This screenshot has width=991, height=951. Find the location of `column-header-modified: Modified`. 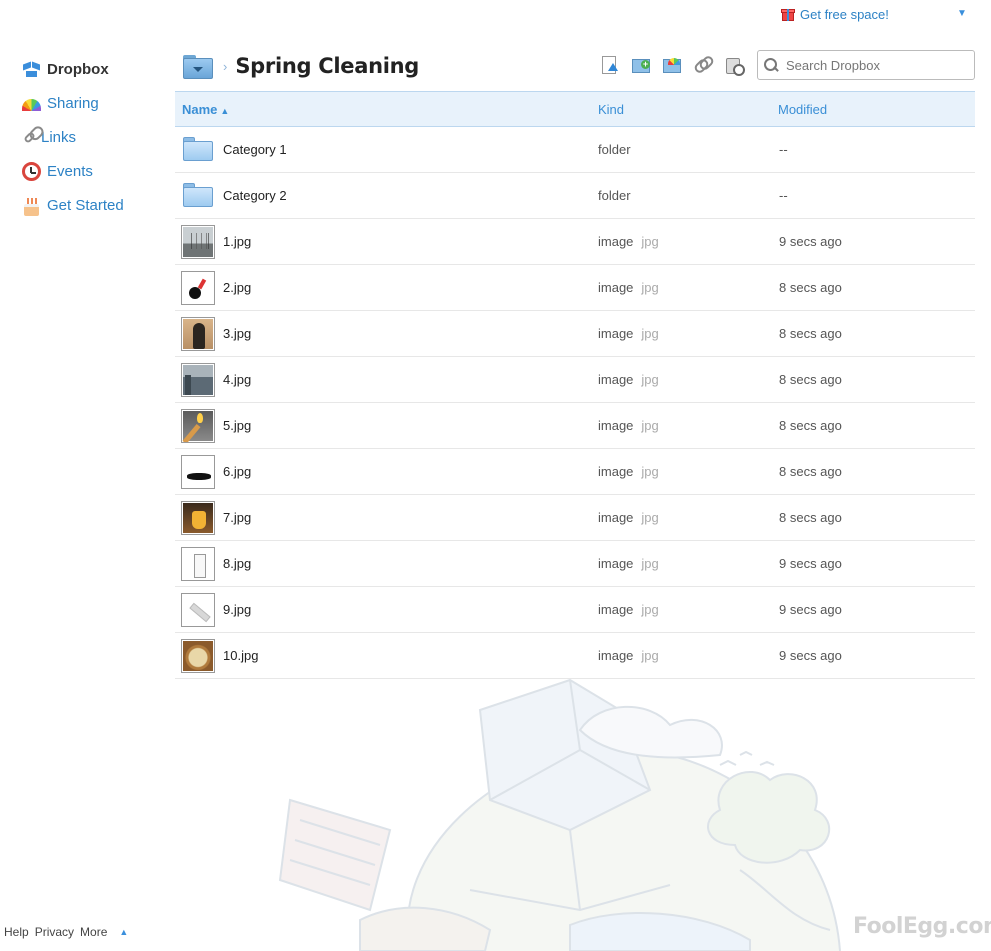

column-header-modified: Modified is located at coordinates (802, 109).